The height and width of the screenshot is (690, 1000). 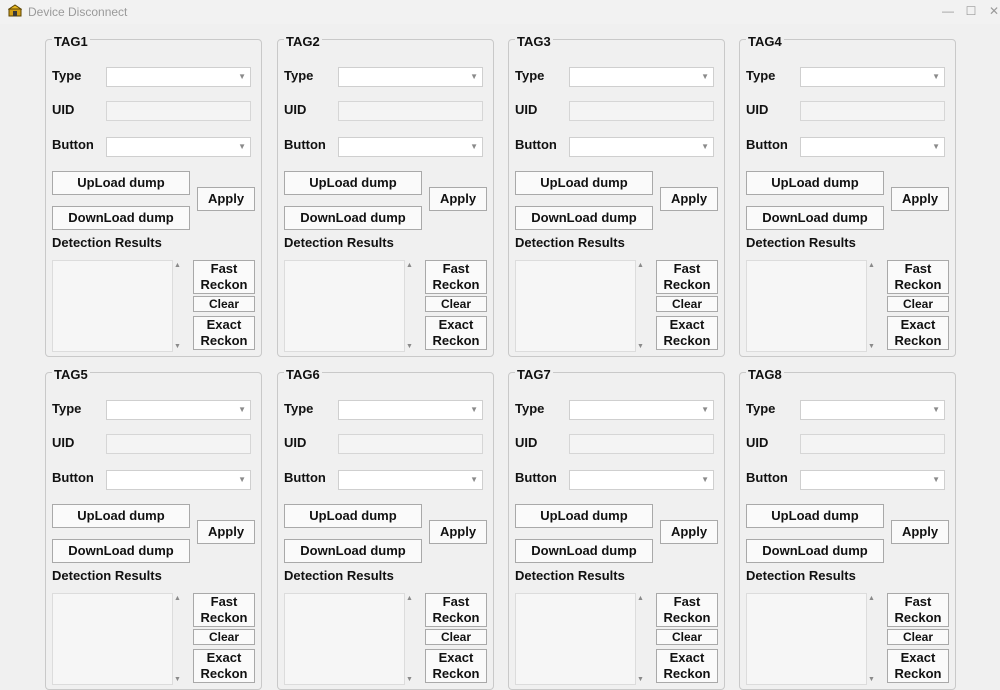 What do you see at coordinates (993, 11) in the screenshot?
I see `close-button: ✕` at bounding box center [993, 11].